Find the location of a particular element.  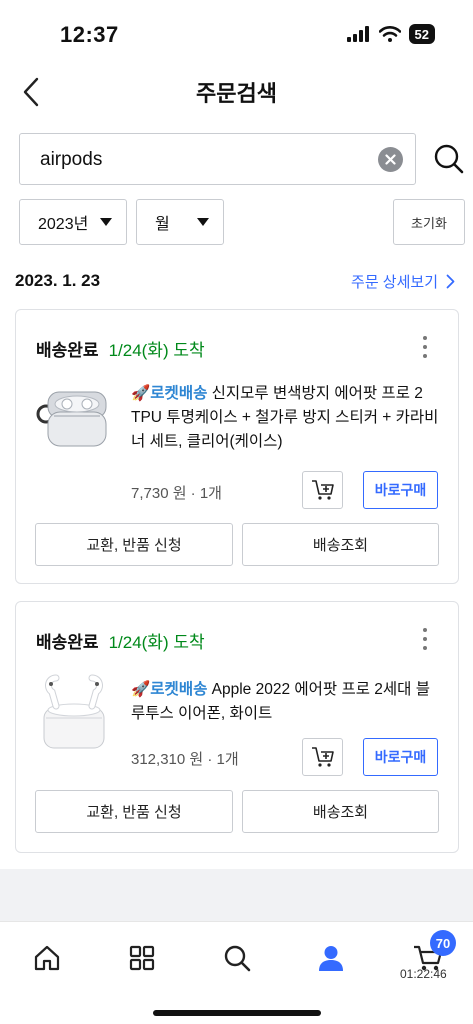

price-quantity: 7,730 원 · 1개 is located at coordinates (176, 493).